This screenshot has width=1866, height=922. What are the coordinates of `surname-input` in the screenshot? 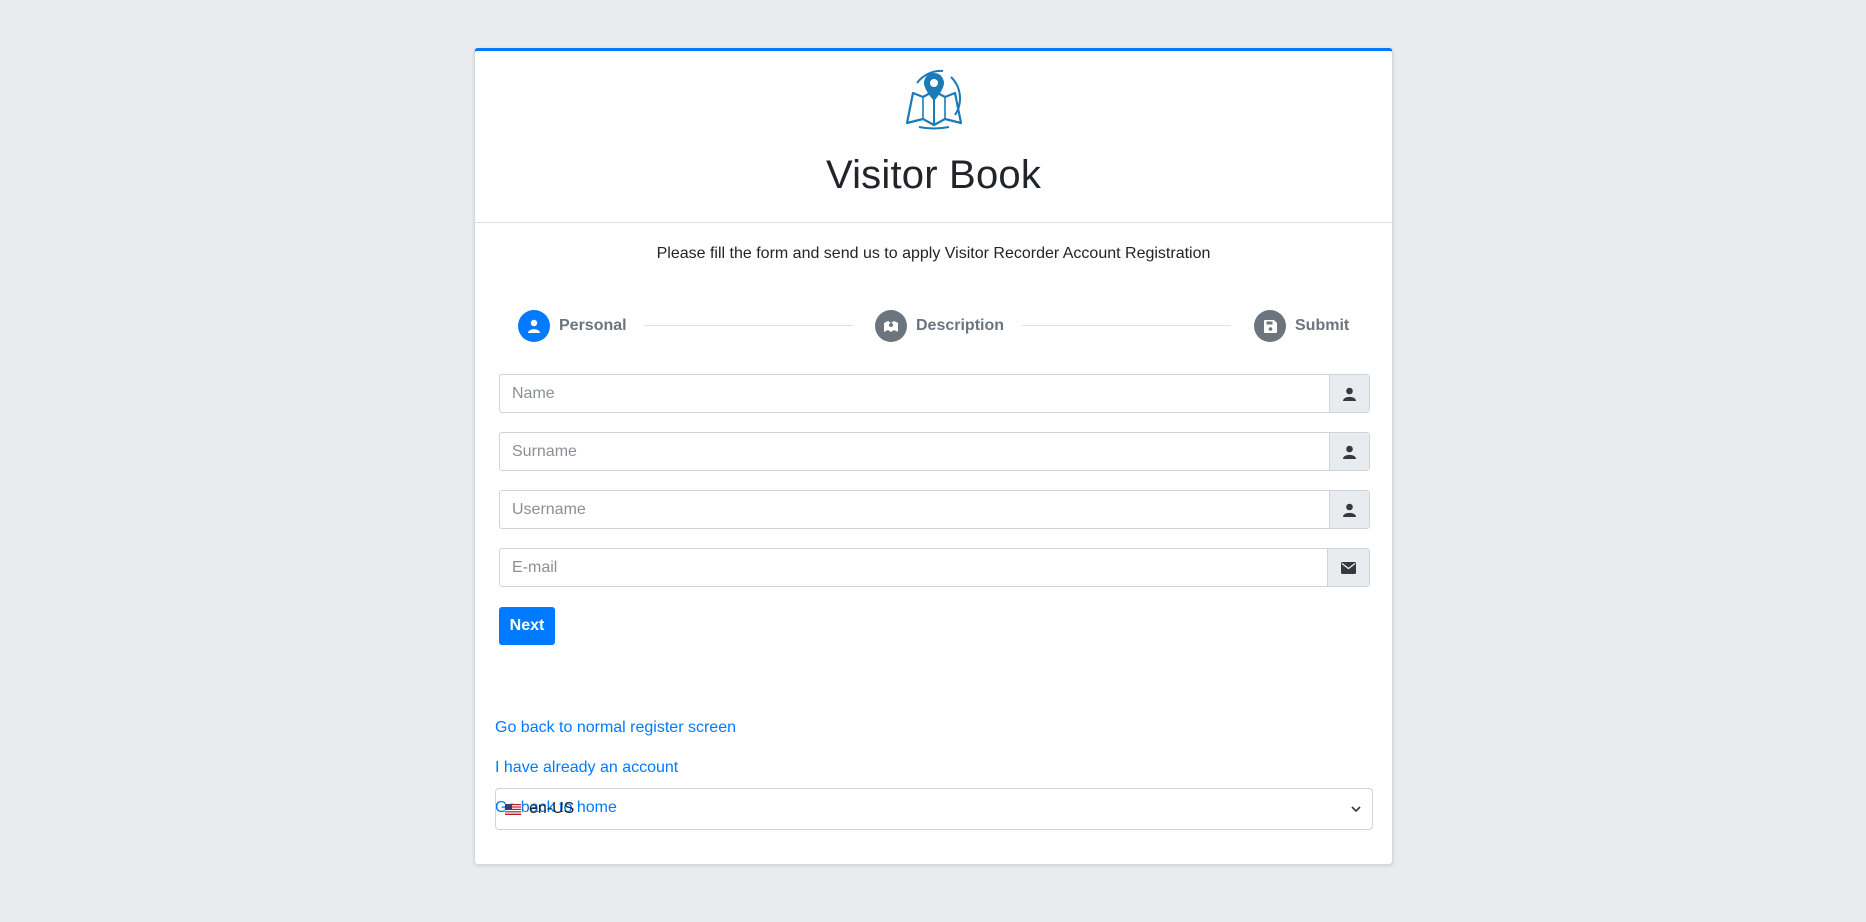 It's located at (914, 451).